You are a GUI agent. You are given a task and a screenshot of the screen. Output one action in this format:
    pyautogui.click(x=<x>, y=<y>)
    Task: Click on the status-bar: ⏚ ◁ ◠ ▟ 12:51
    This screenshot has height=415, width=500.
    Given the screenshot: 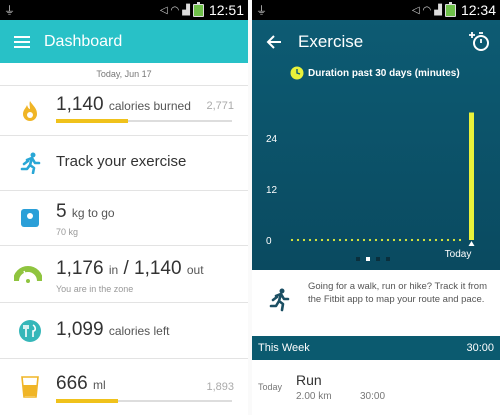 What is the action you would take?
    pyautogui.click(x=124, y=10)
    